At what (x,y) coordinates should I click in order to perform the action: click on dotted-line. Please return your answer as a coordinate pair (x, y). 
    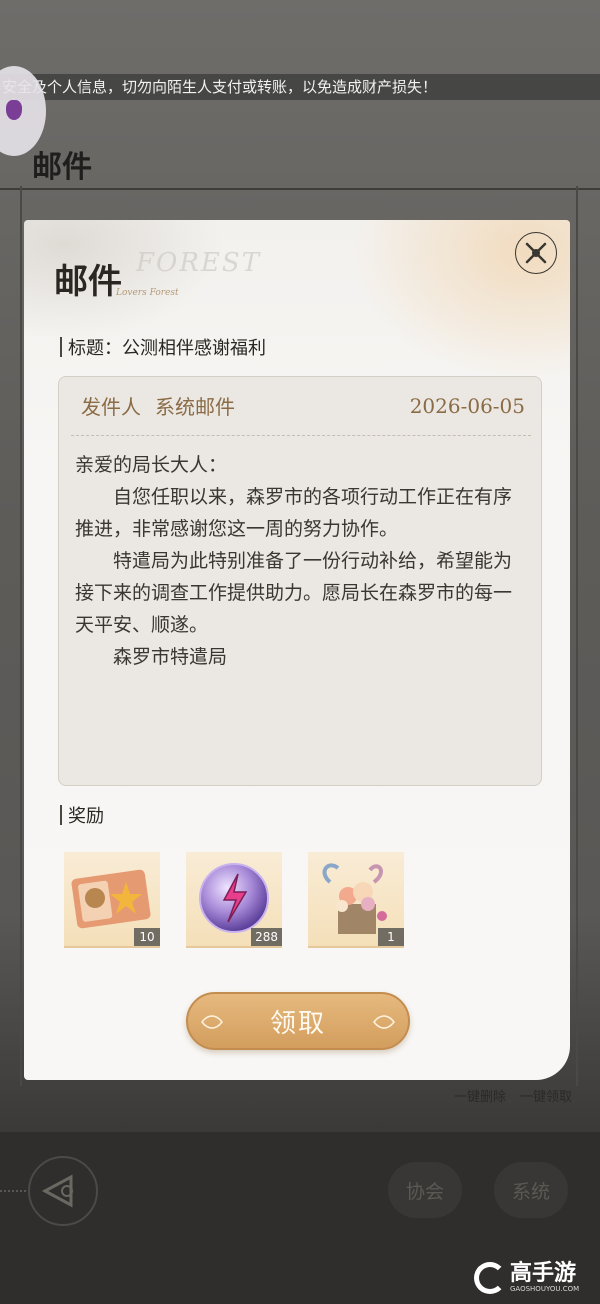
    Looking at the image, I should click on (15, 1191).